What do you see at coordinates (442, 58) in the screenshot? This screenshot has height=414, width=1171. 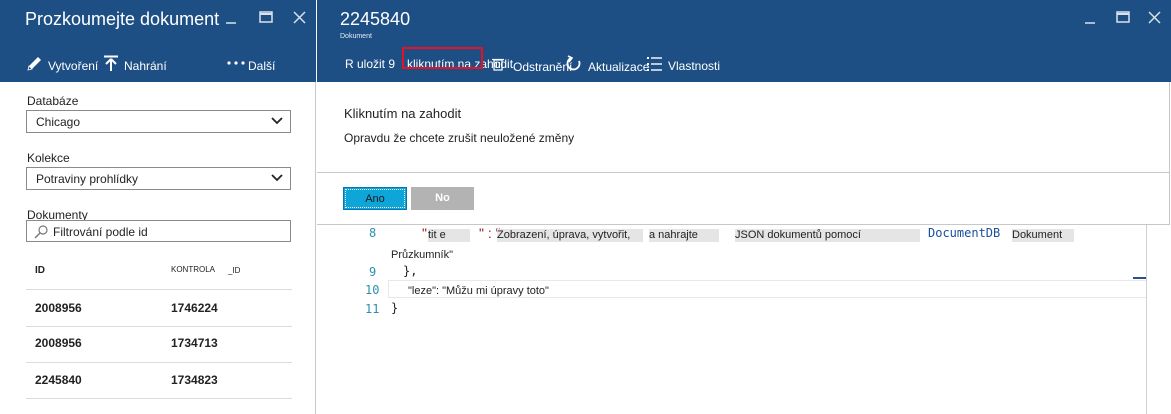 I see `discard-highlight` at bounding box center [442, 58].